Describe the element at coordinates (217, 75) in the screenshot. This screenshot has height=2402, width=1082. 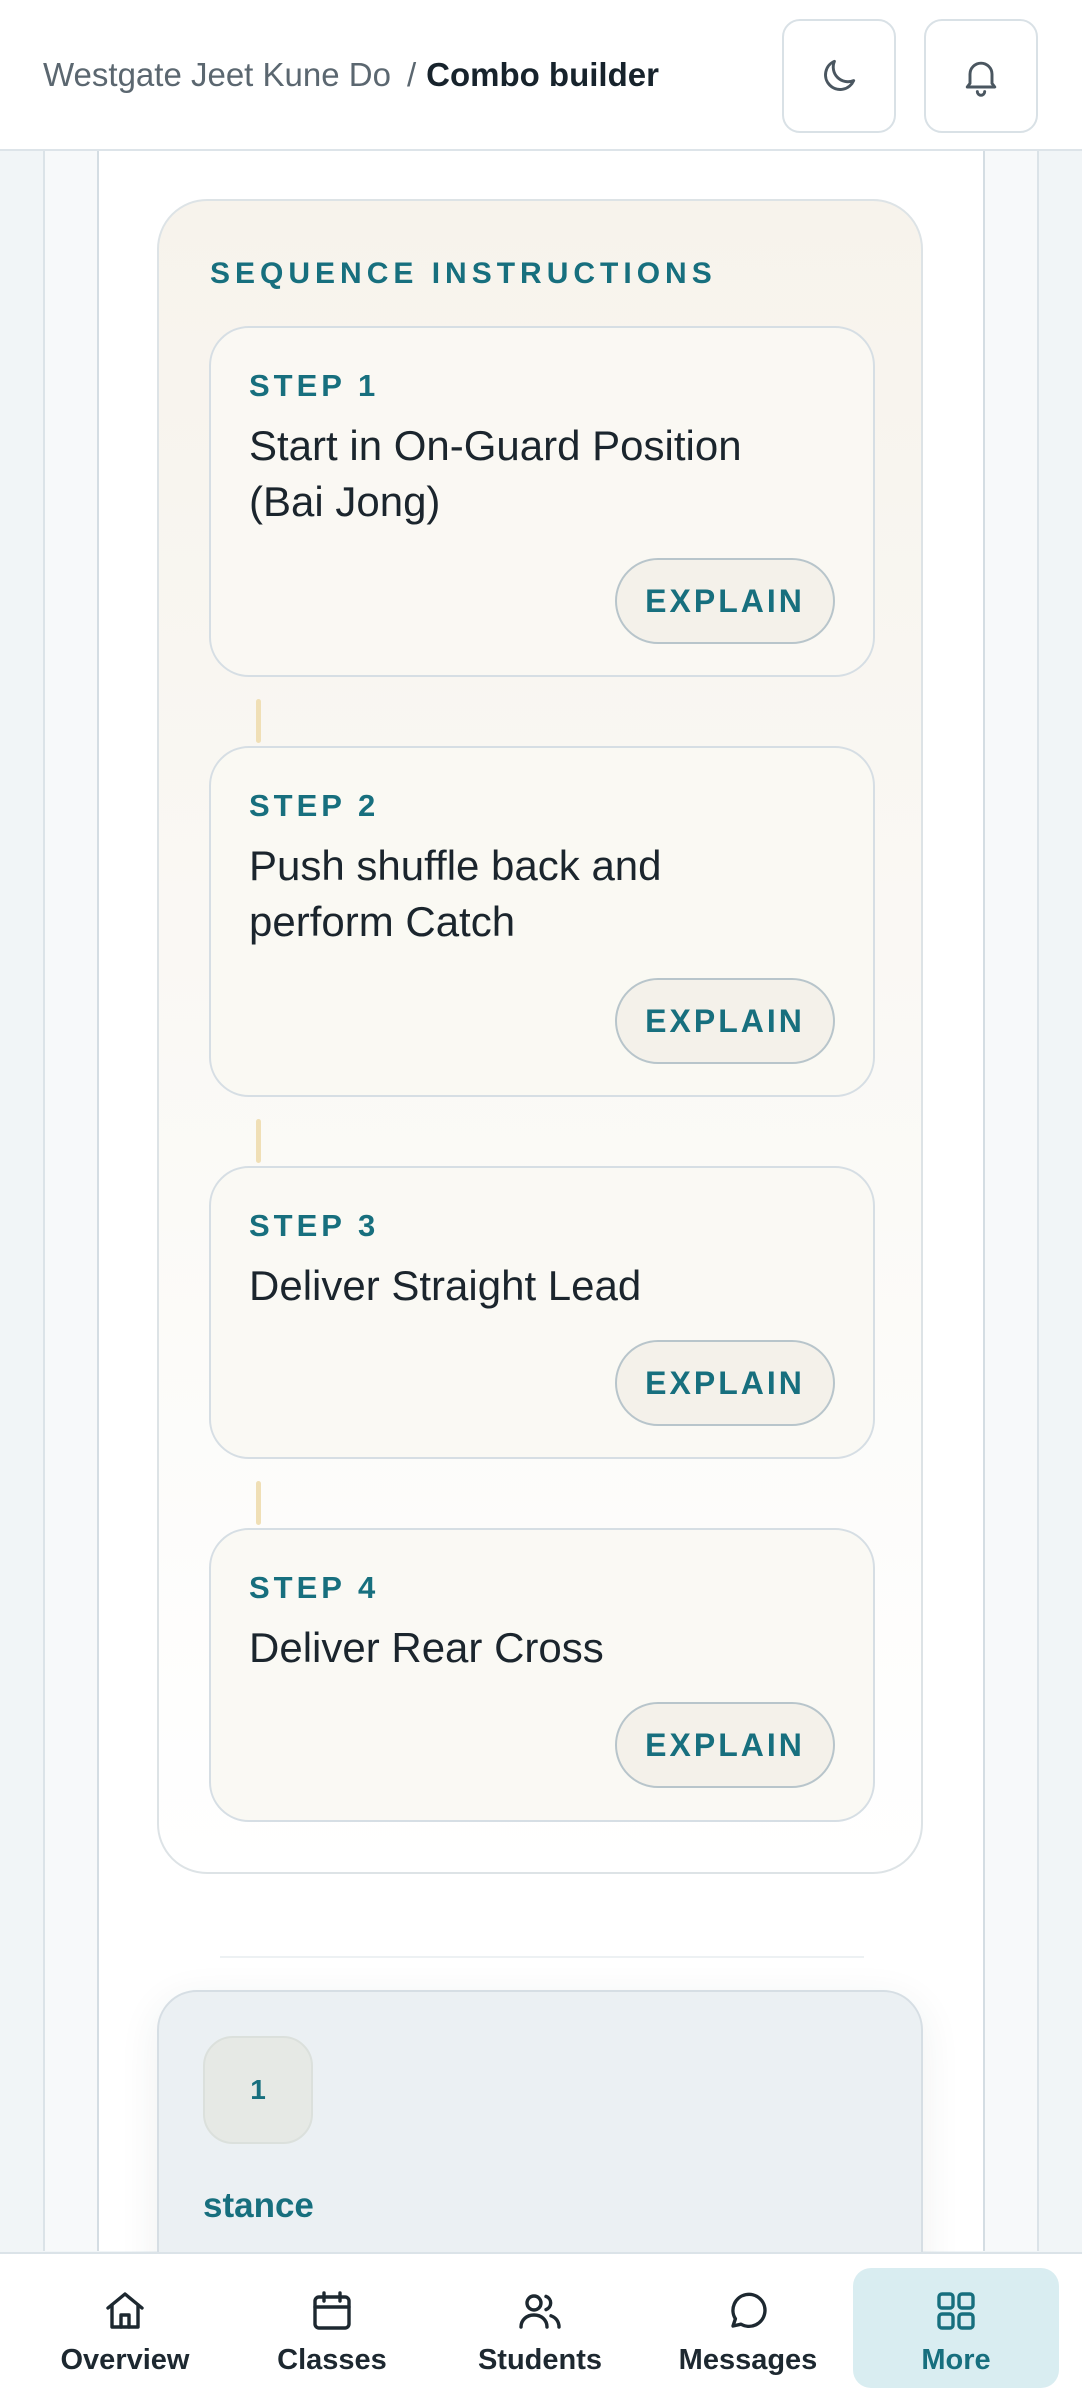
I see `breadcrumb-root: Westgate Jeet Kune Do` at that location.